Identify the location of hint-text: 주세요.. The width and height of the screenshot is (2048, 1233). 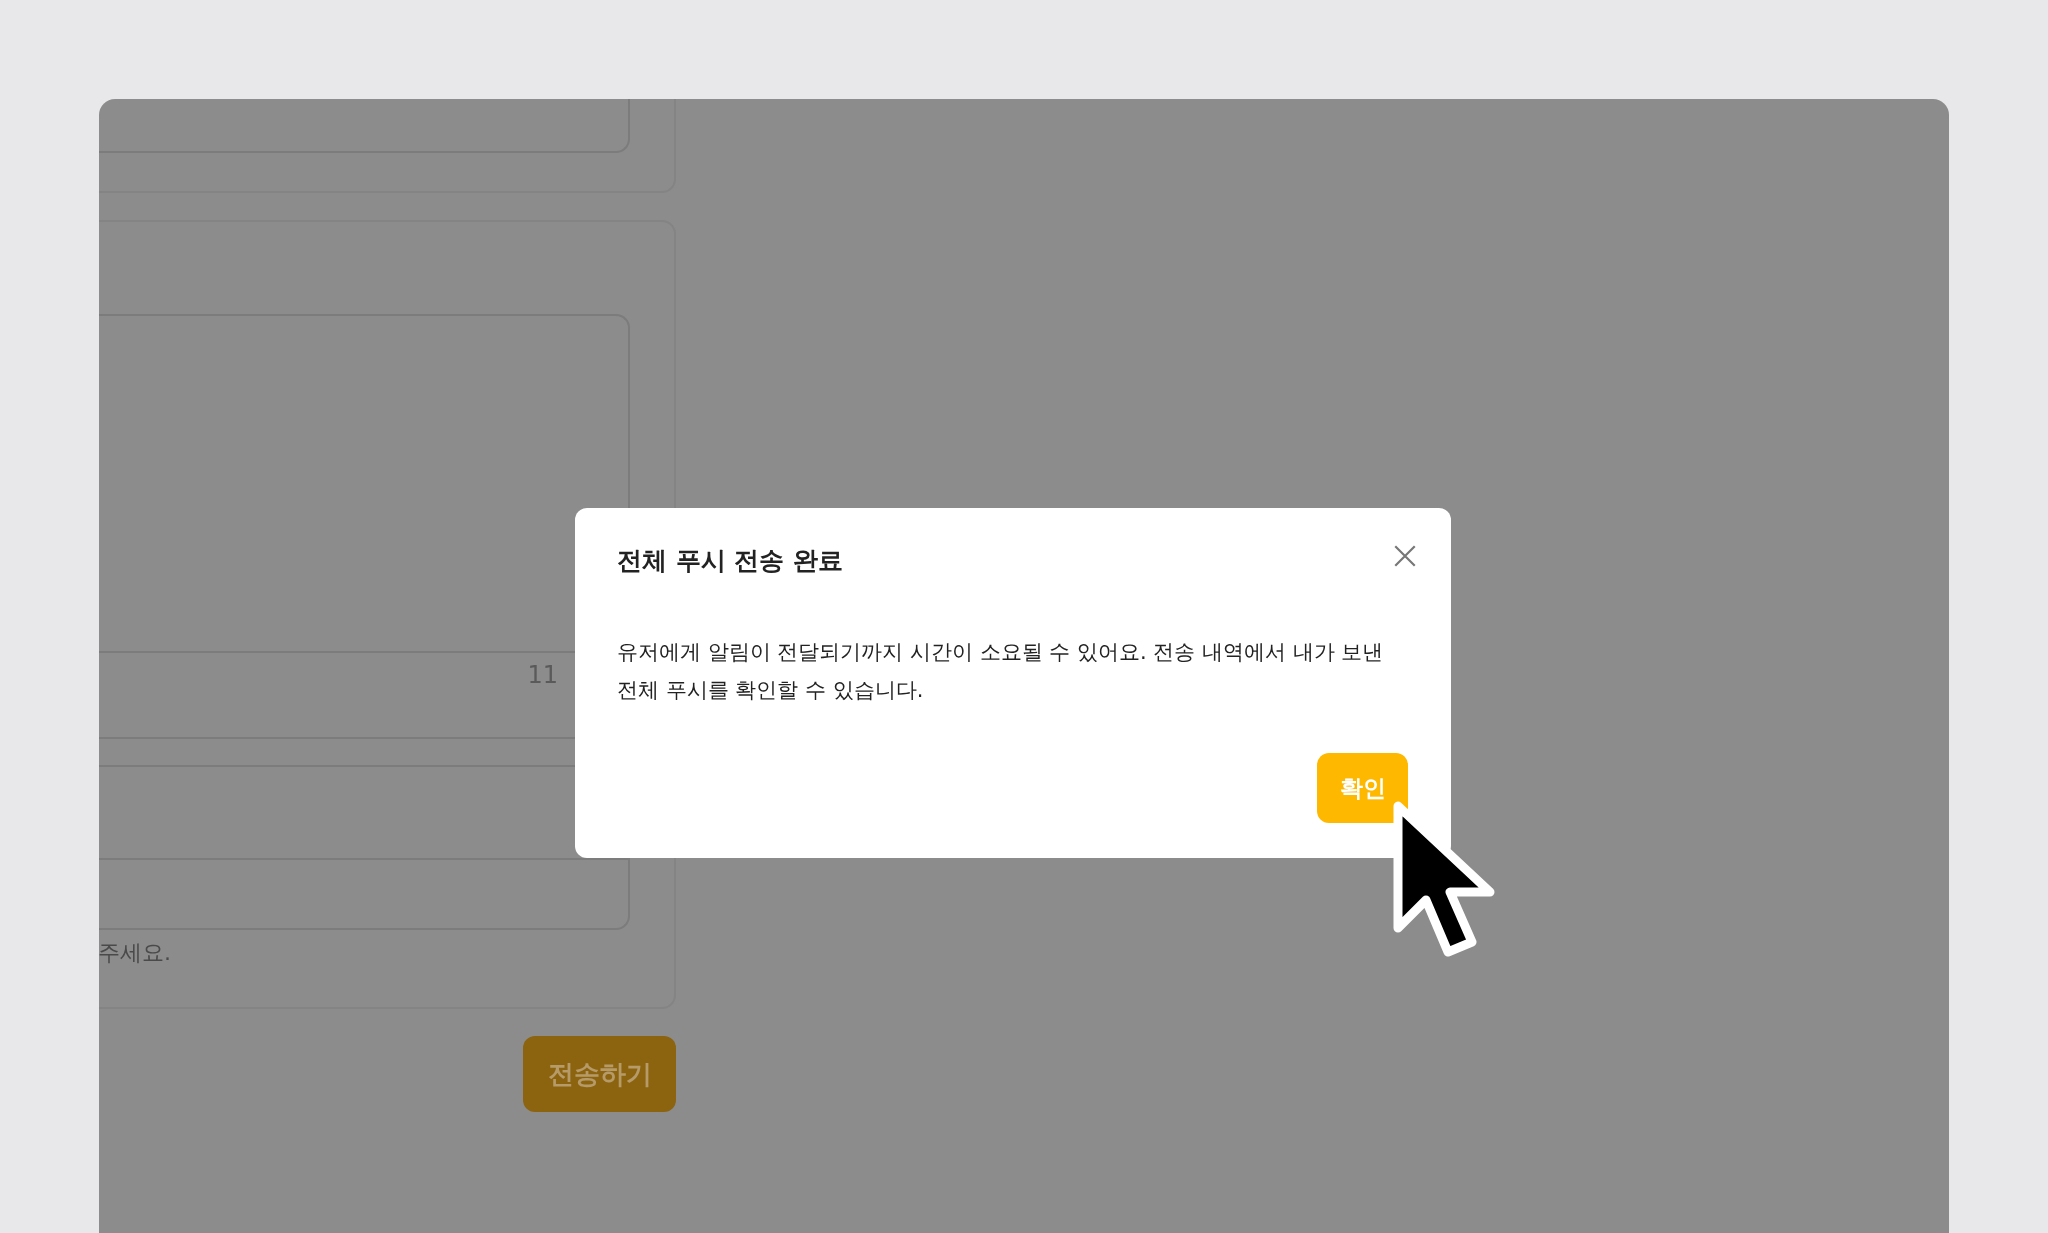
(135, 953).